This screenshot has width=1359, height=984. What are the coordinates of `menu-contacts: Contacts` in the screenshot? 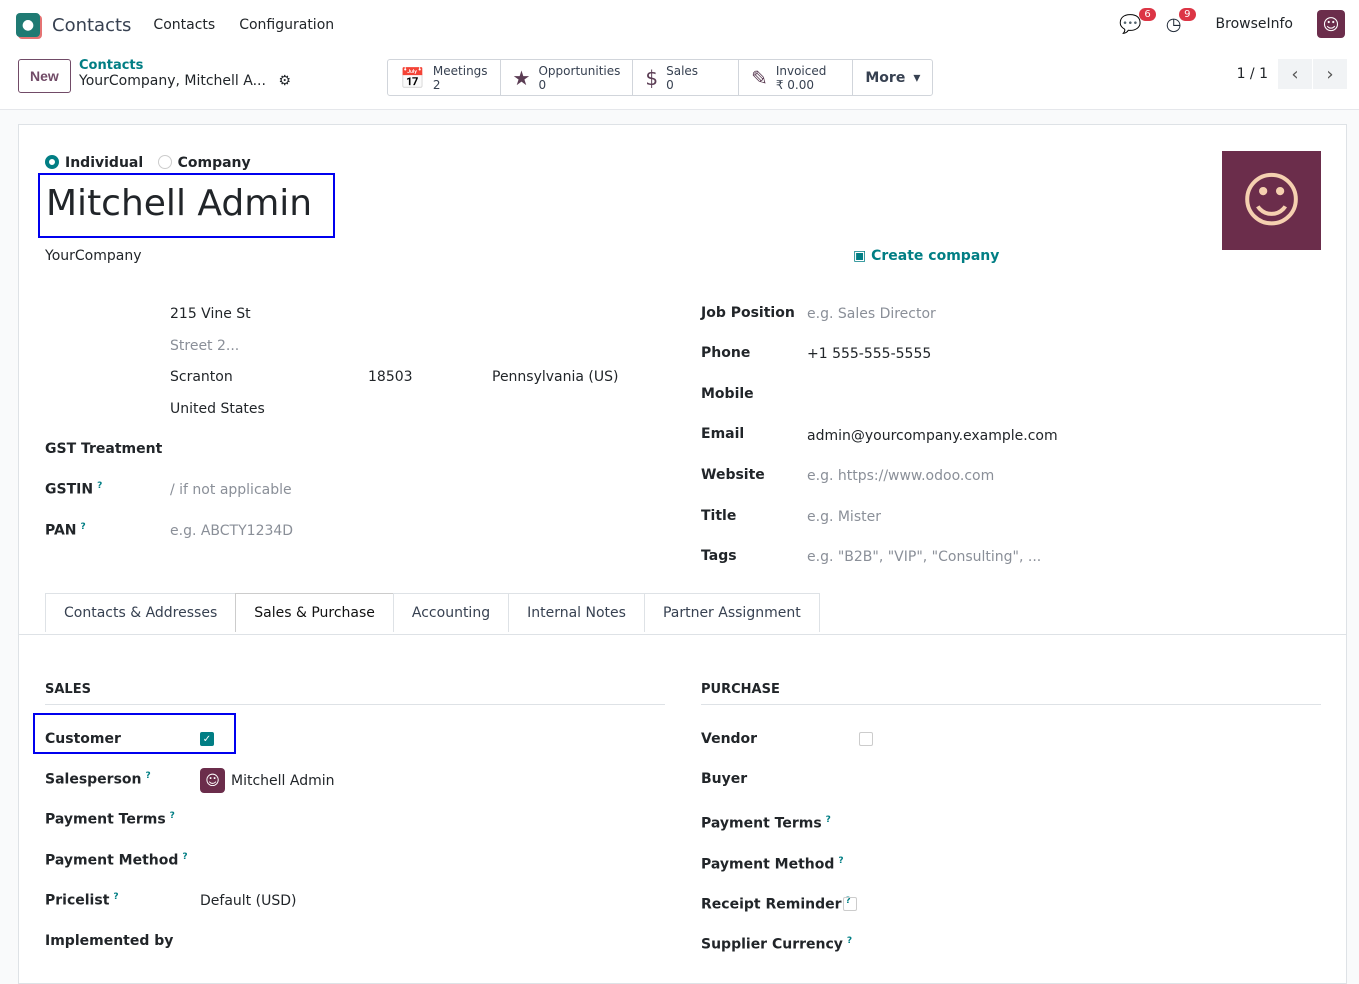 It's located at (184, 25).